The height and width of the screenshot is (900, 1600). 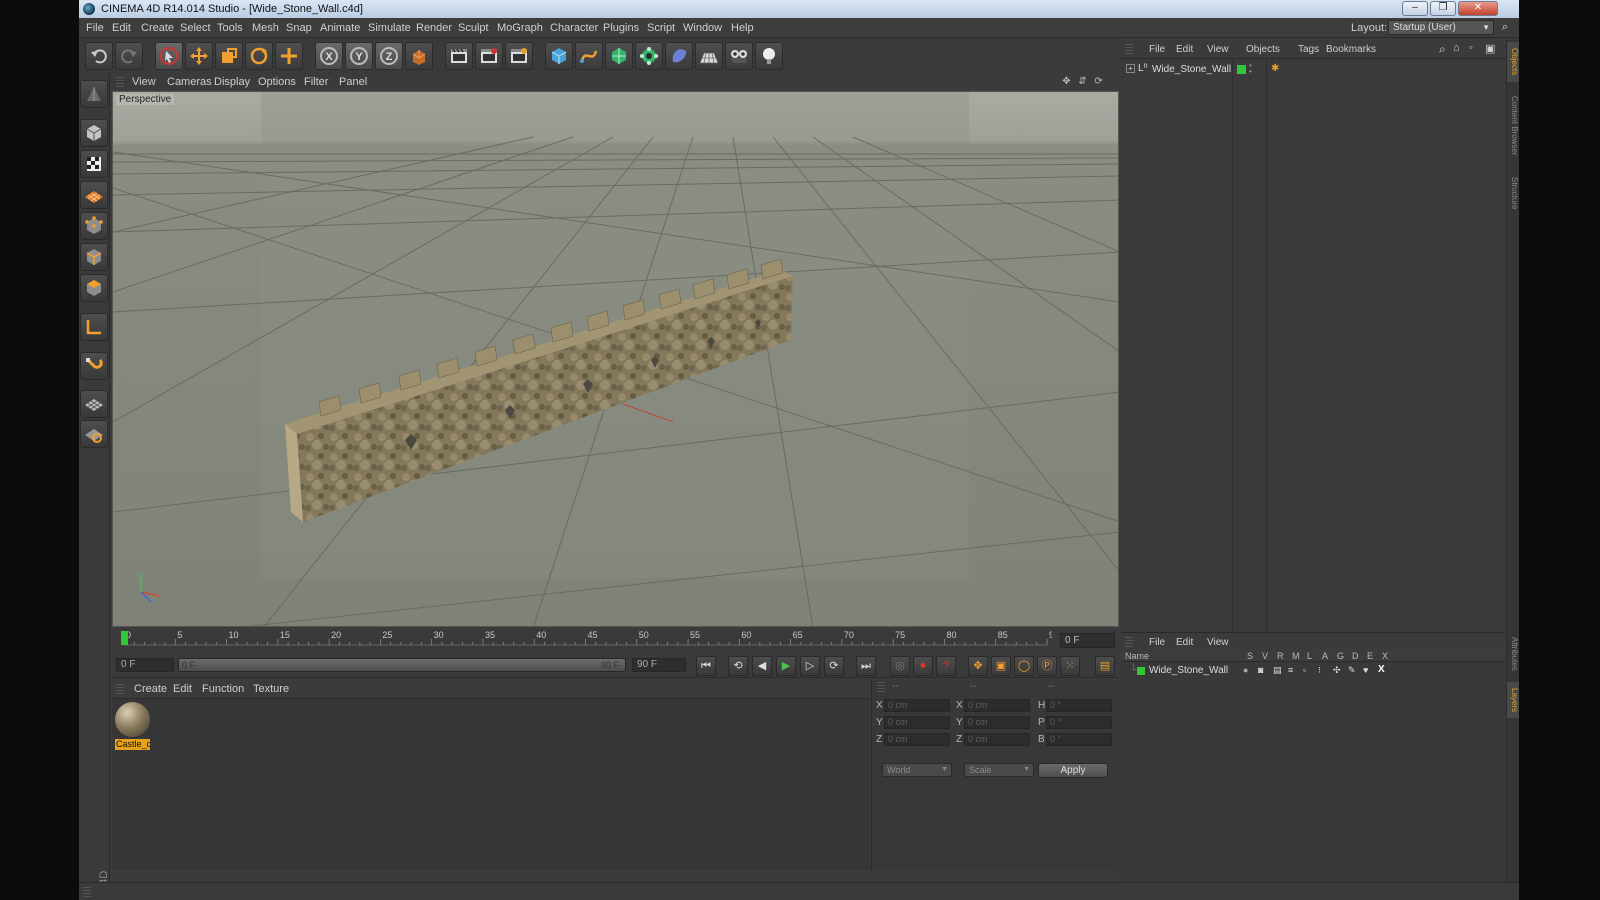 I want to click on autokeying-icon: ⏺, so click(x=923, y=666).